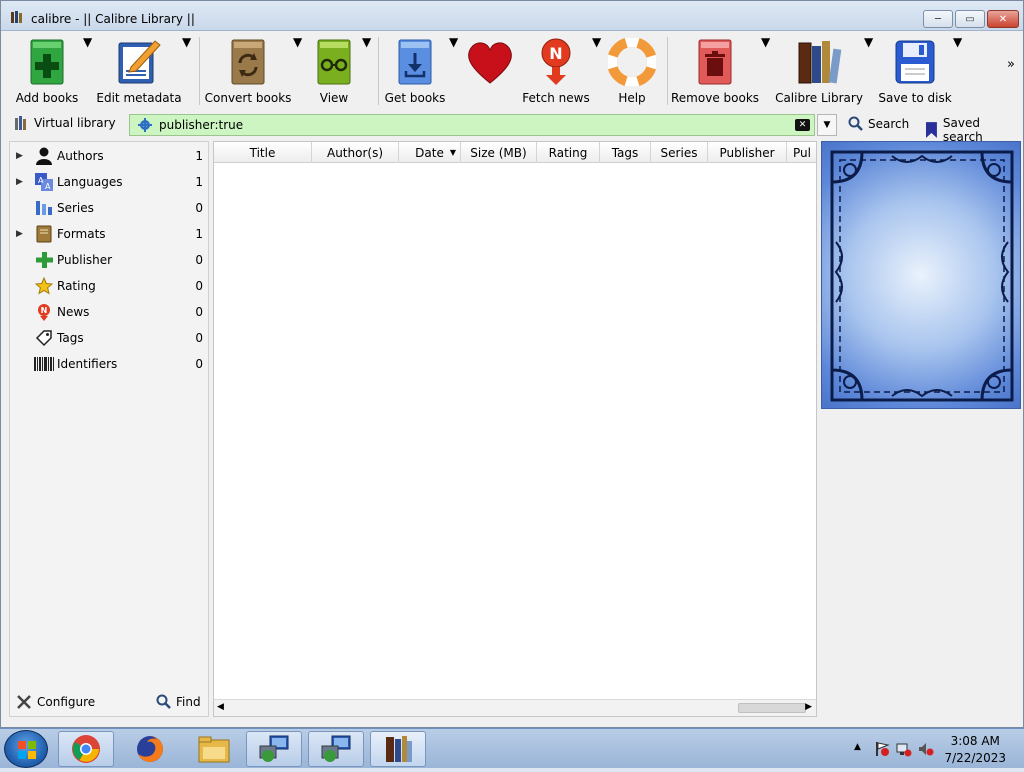 This screenshot has height=772, width=1024. What do you see at coordinates (178, 701) in the screenshot?
I see `find-button: Find` at bounding box center [178, 701].